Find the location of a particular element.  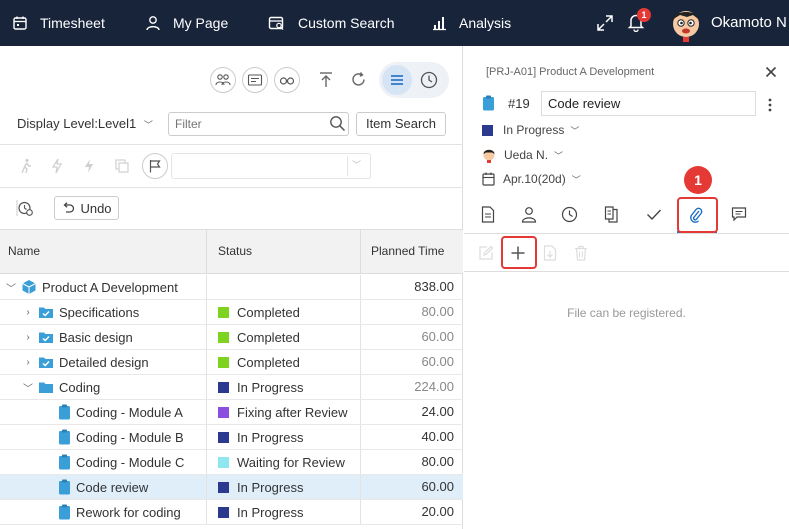

table-row: › Basic design Completed 60.00 is located at coordinates (231, 337).